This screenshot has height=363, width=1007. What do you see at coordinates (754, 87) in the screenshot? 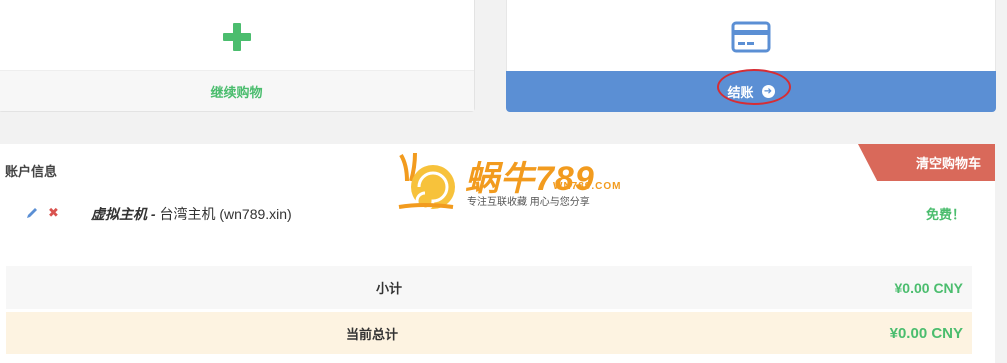
I see `checkout-highlight-circle` at bounding box center [754, 87].